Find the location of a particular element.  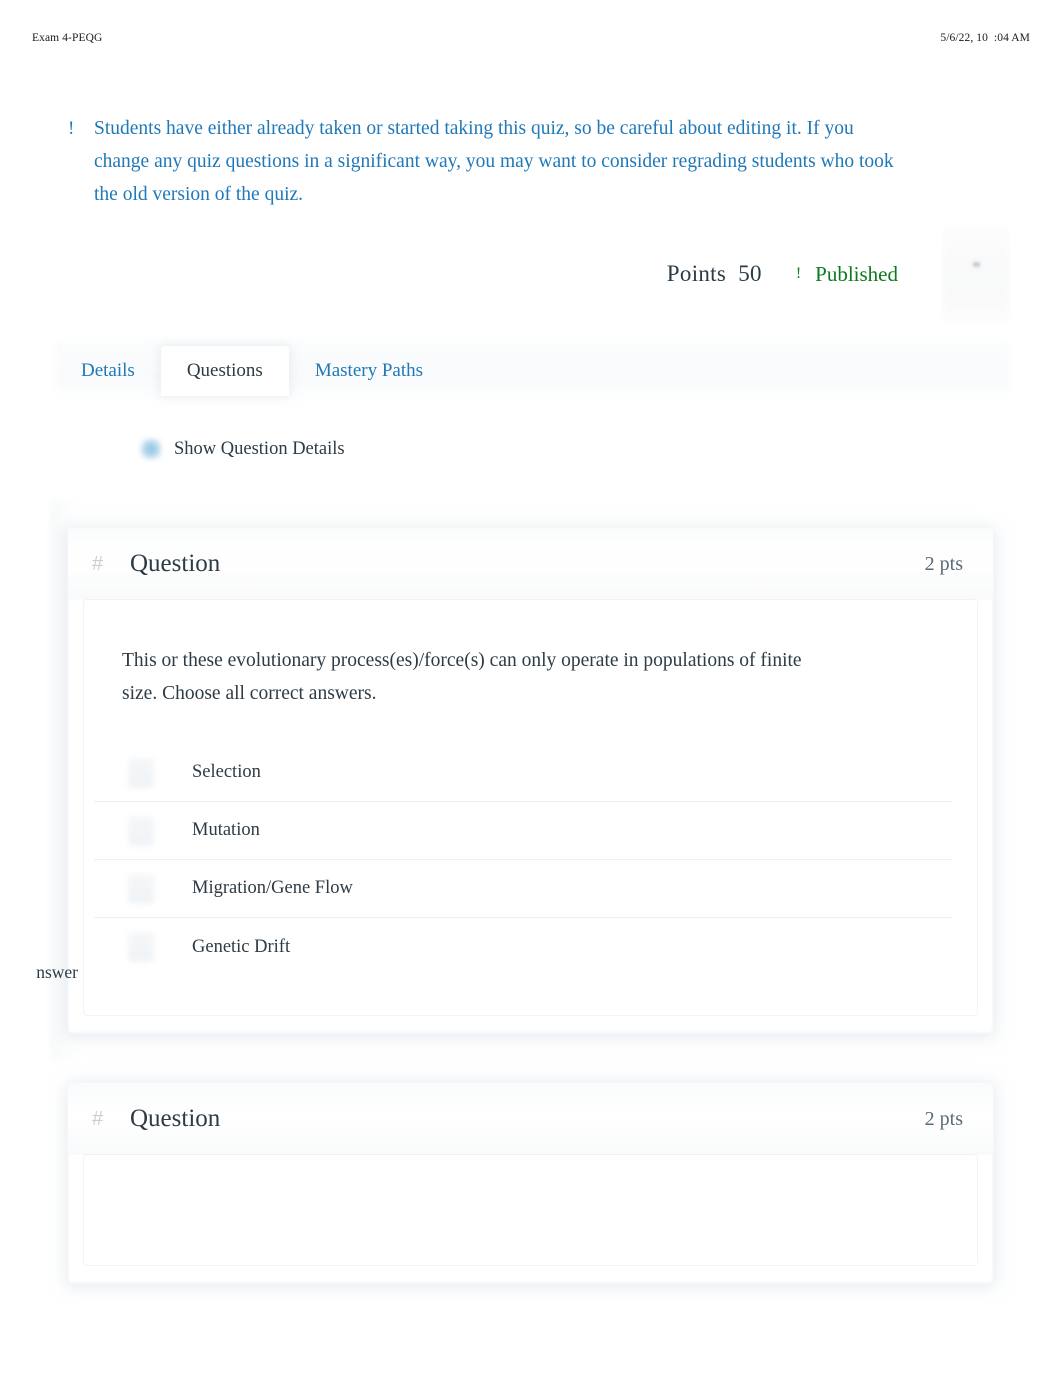

published-check-icon: ! is located at coordinates (798, 273).